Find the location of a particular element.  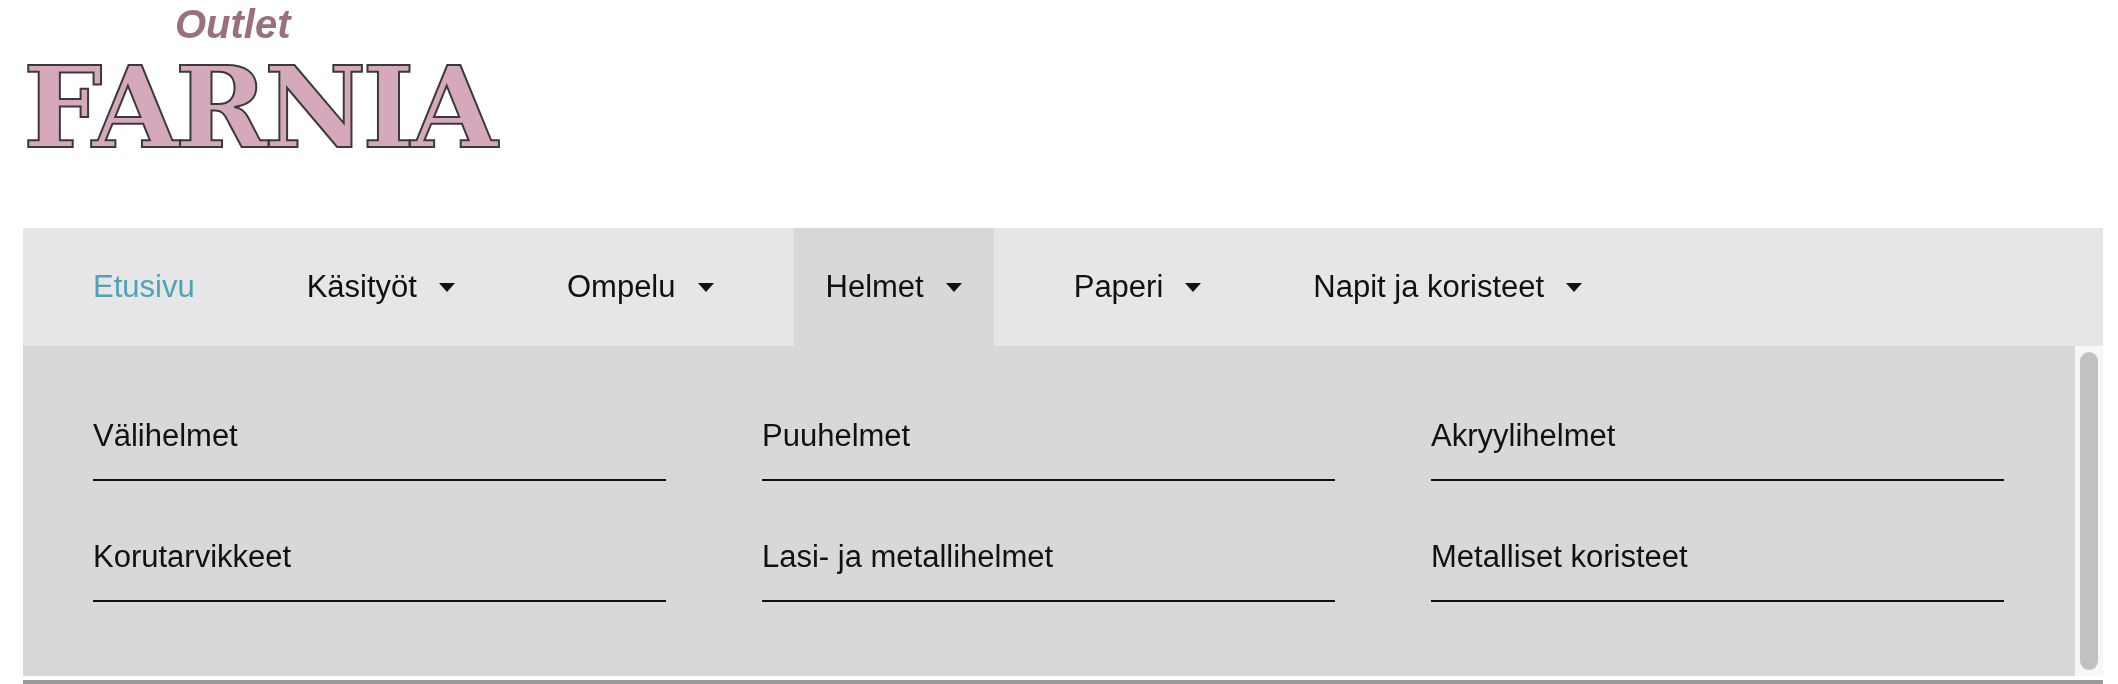

nav-link: Paperi is located at coordinates (1137, 287).